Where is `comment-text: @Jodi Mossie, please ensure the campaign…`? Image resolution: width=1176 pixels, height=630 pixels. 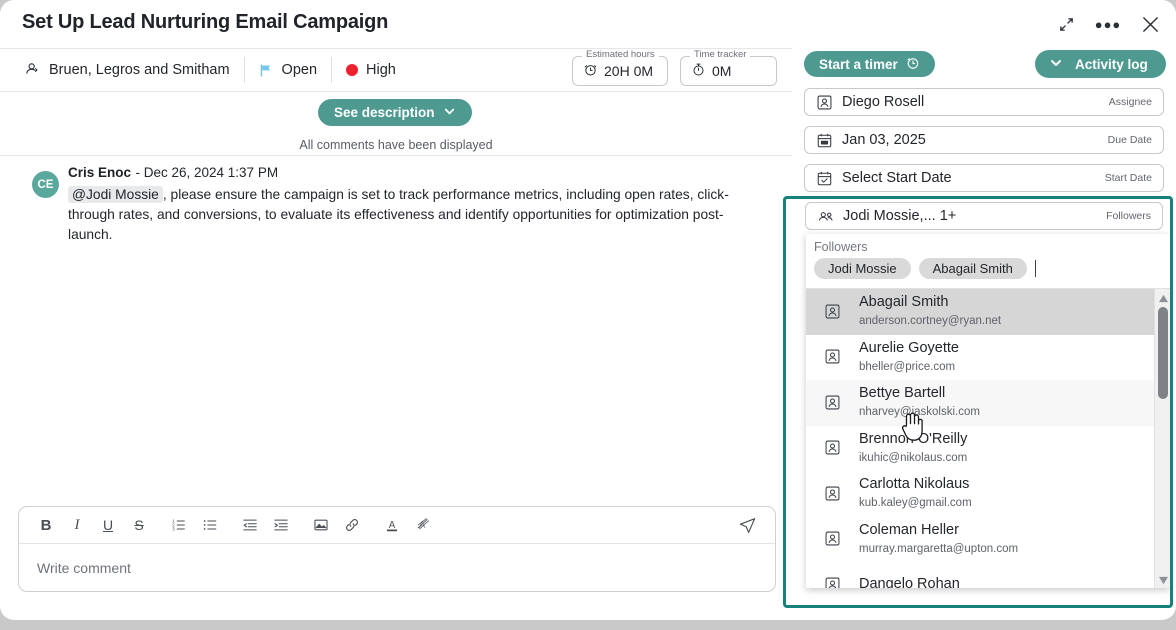
comment-text: @Jodi Mossie, please ensure the campaign… is located at coordinates (410, 215).